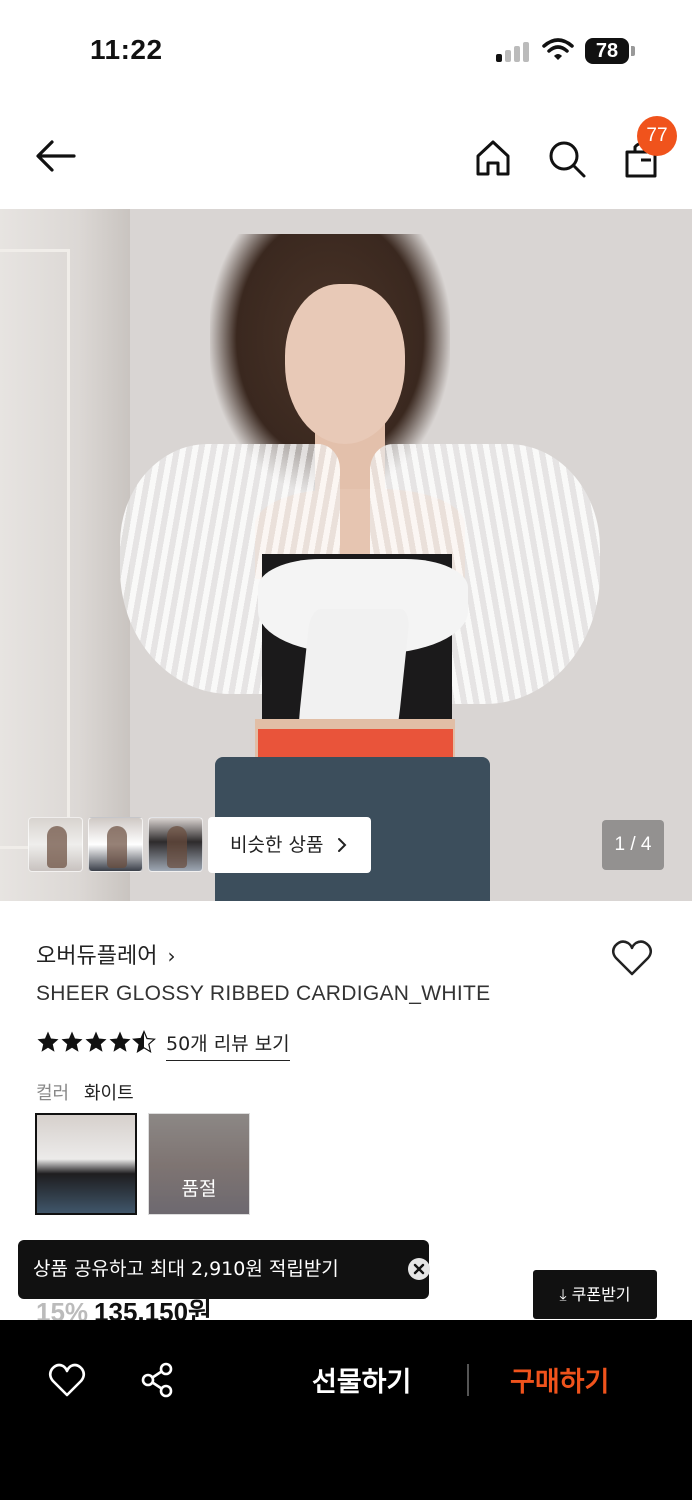  I want to click on status-time: 11:22, so click(126, 49).